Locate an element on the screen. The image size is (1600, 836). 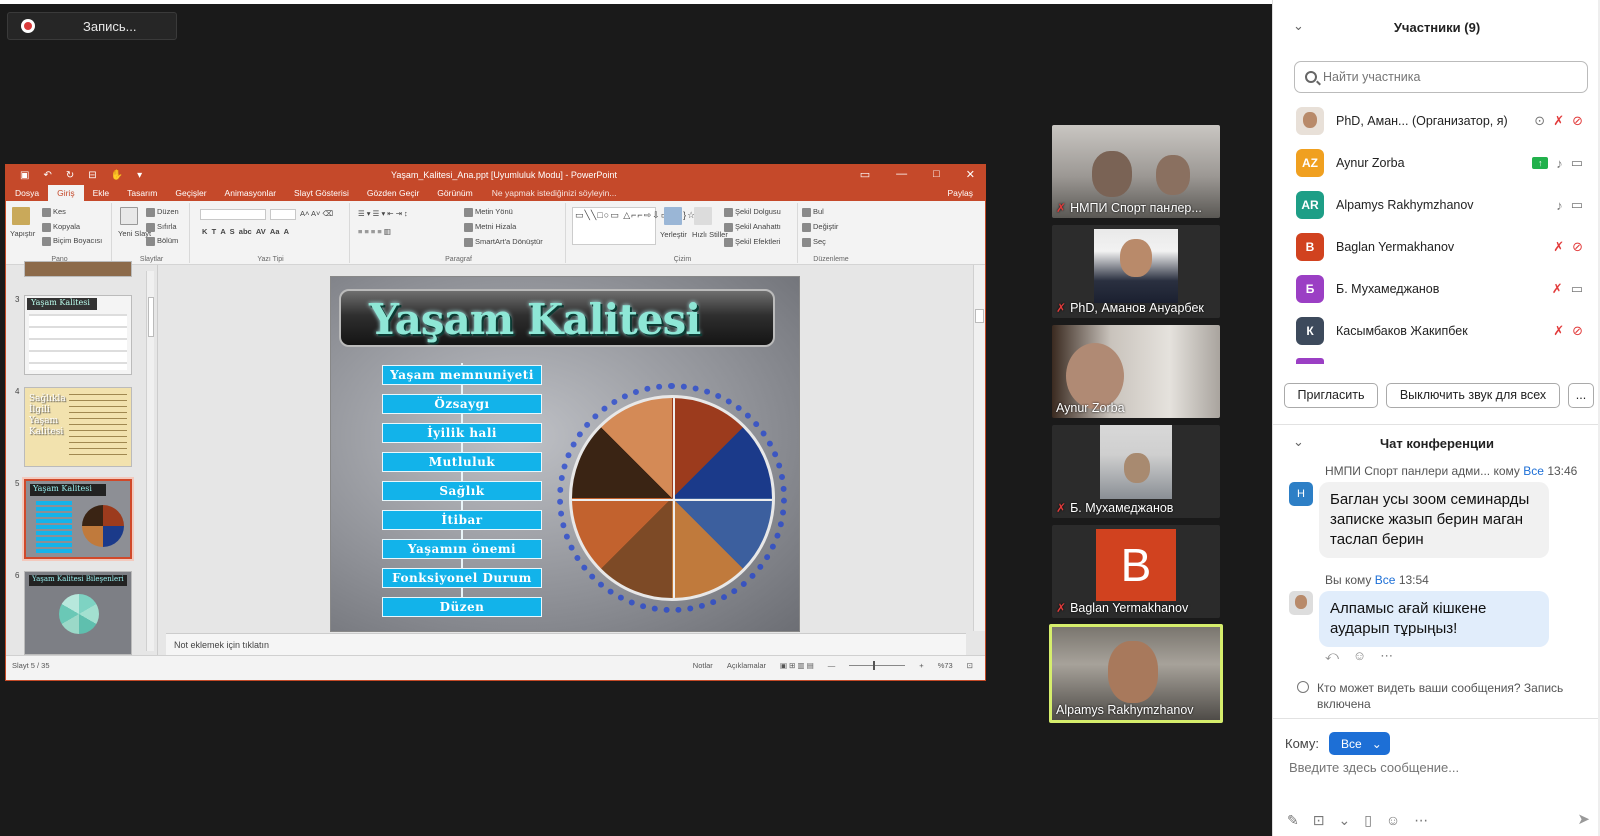
find-button: Bul is located at coordinates (813, 212).